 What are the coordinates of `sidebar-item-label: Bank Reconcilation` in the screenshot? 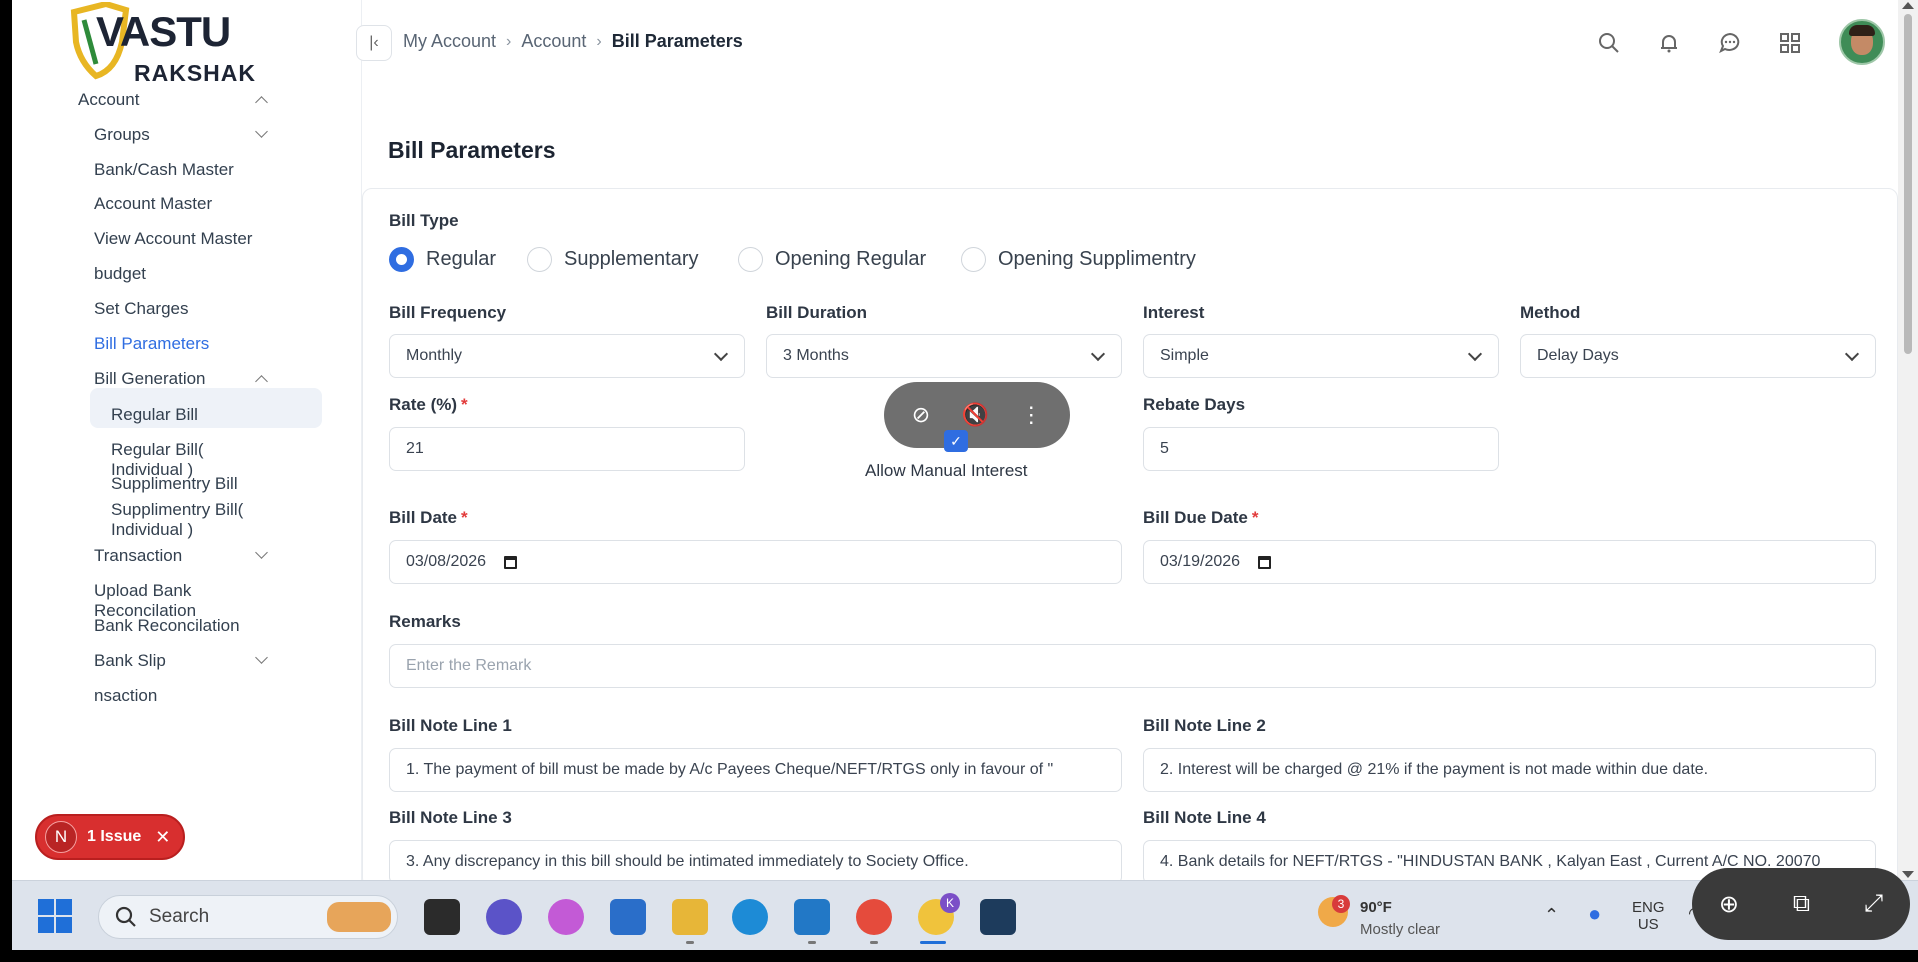 It's located at (167, 625).